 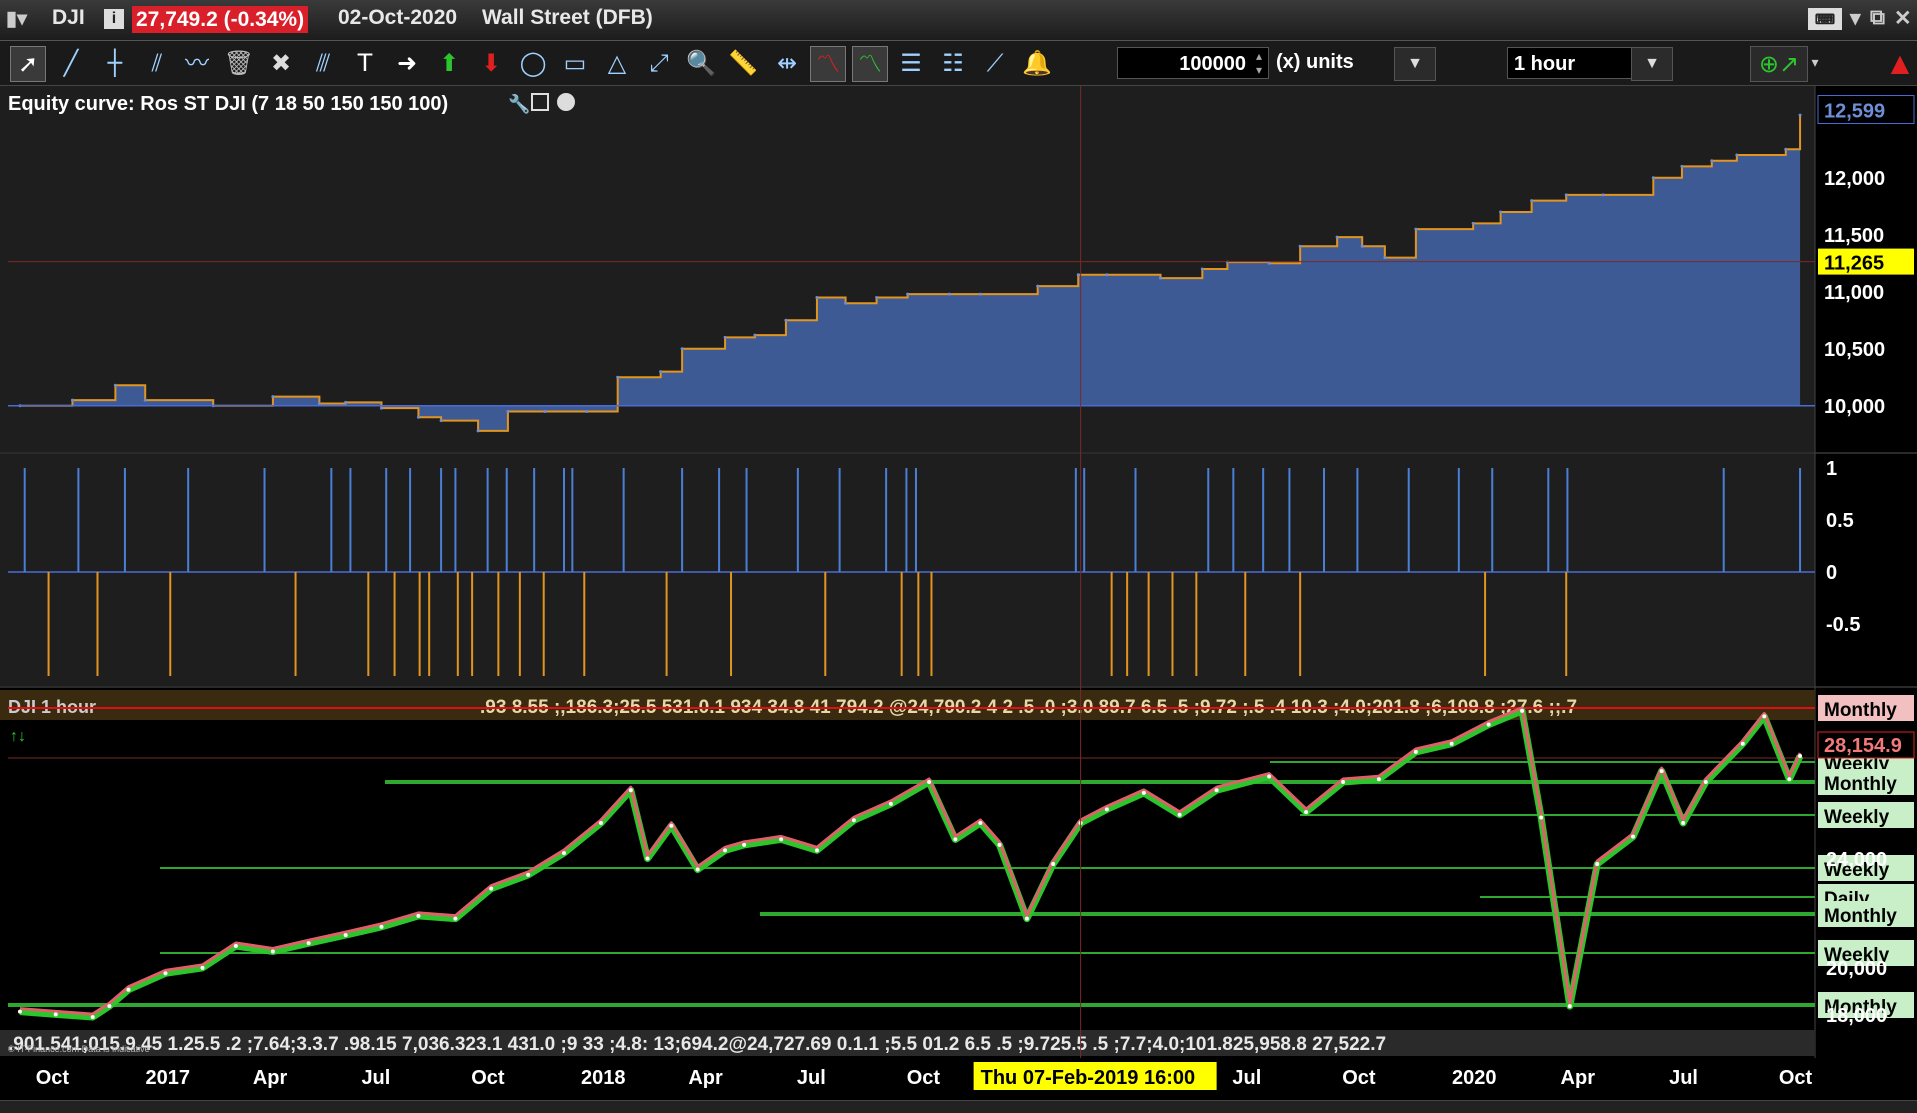 What do you see at coordinates (1856, 969) in the screenshot?
I see `price-axis-tick-label: 20,000` at bounding box center [1856, 969].